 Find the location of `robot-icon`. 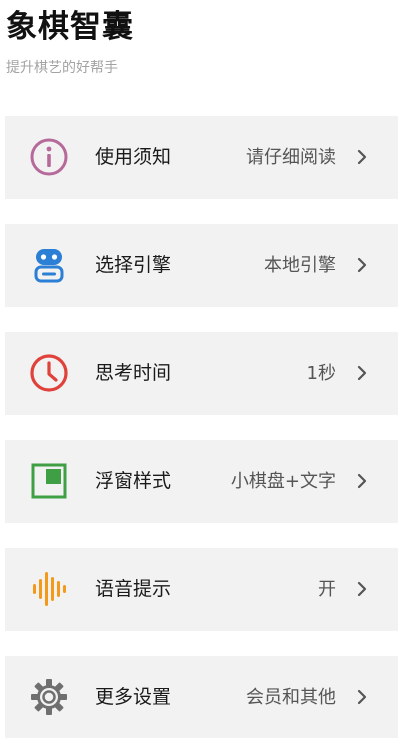

robot-icon is located at coordinates (49, 265).